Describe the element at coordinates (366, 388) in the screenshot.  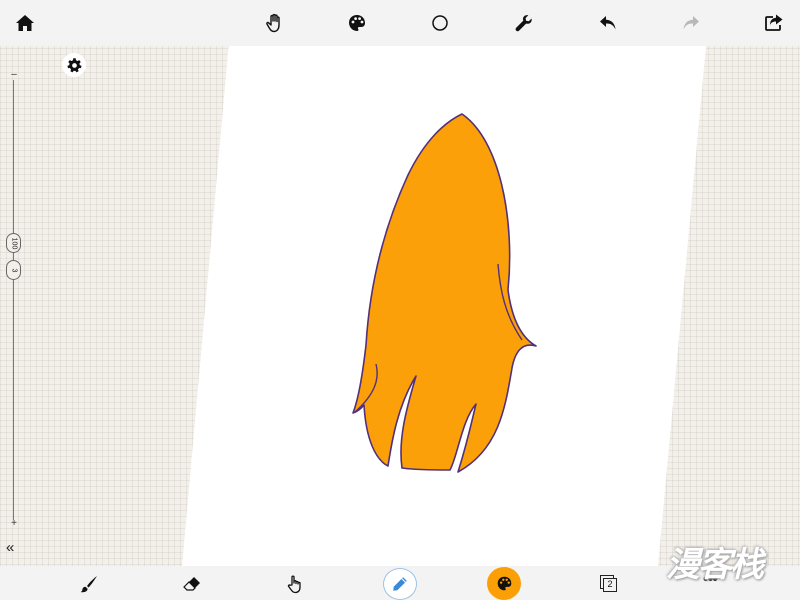
I see `drawing-detail-left` at that location.